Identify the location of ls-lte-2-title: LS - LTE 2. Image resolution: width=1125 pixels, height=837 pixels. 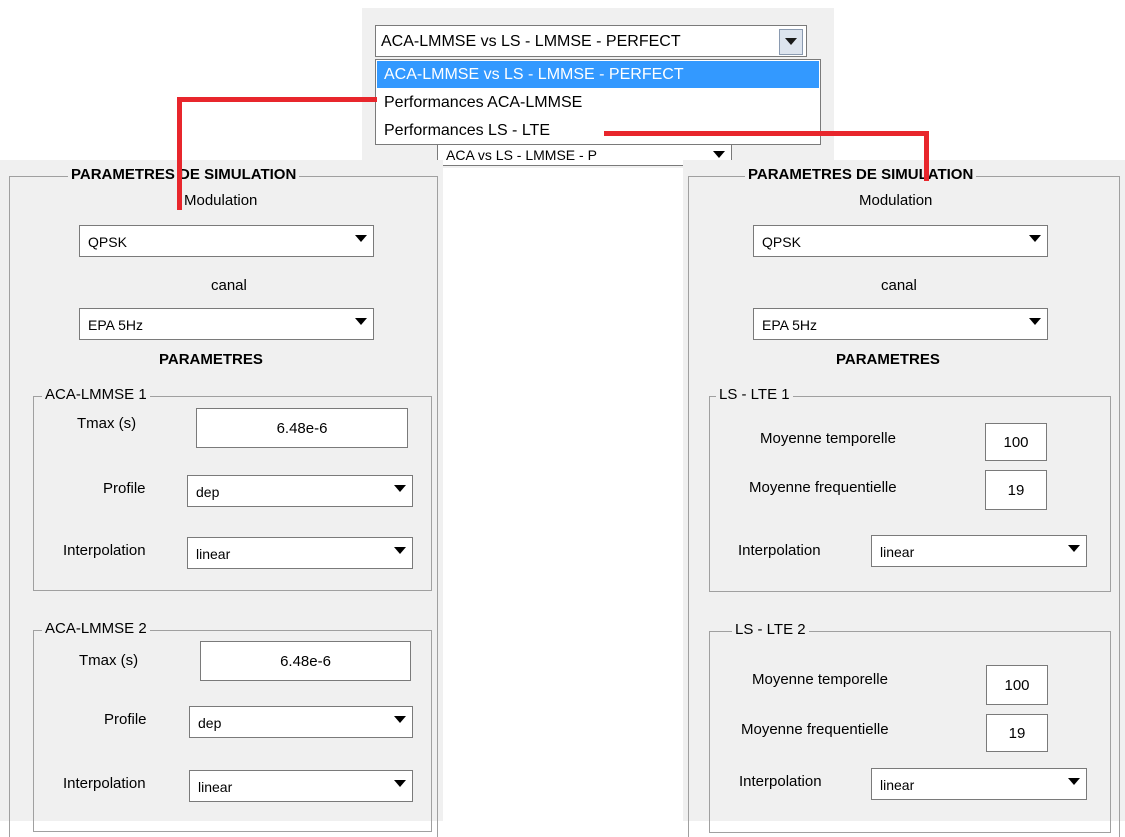
(770, 629).